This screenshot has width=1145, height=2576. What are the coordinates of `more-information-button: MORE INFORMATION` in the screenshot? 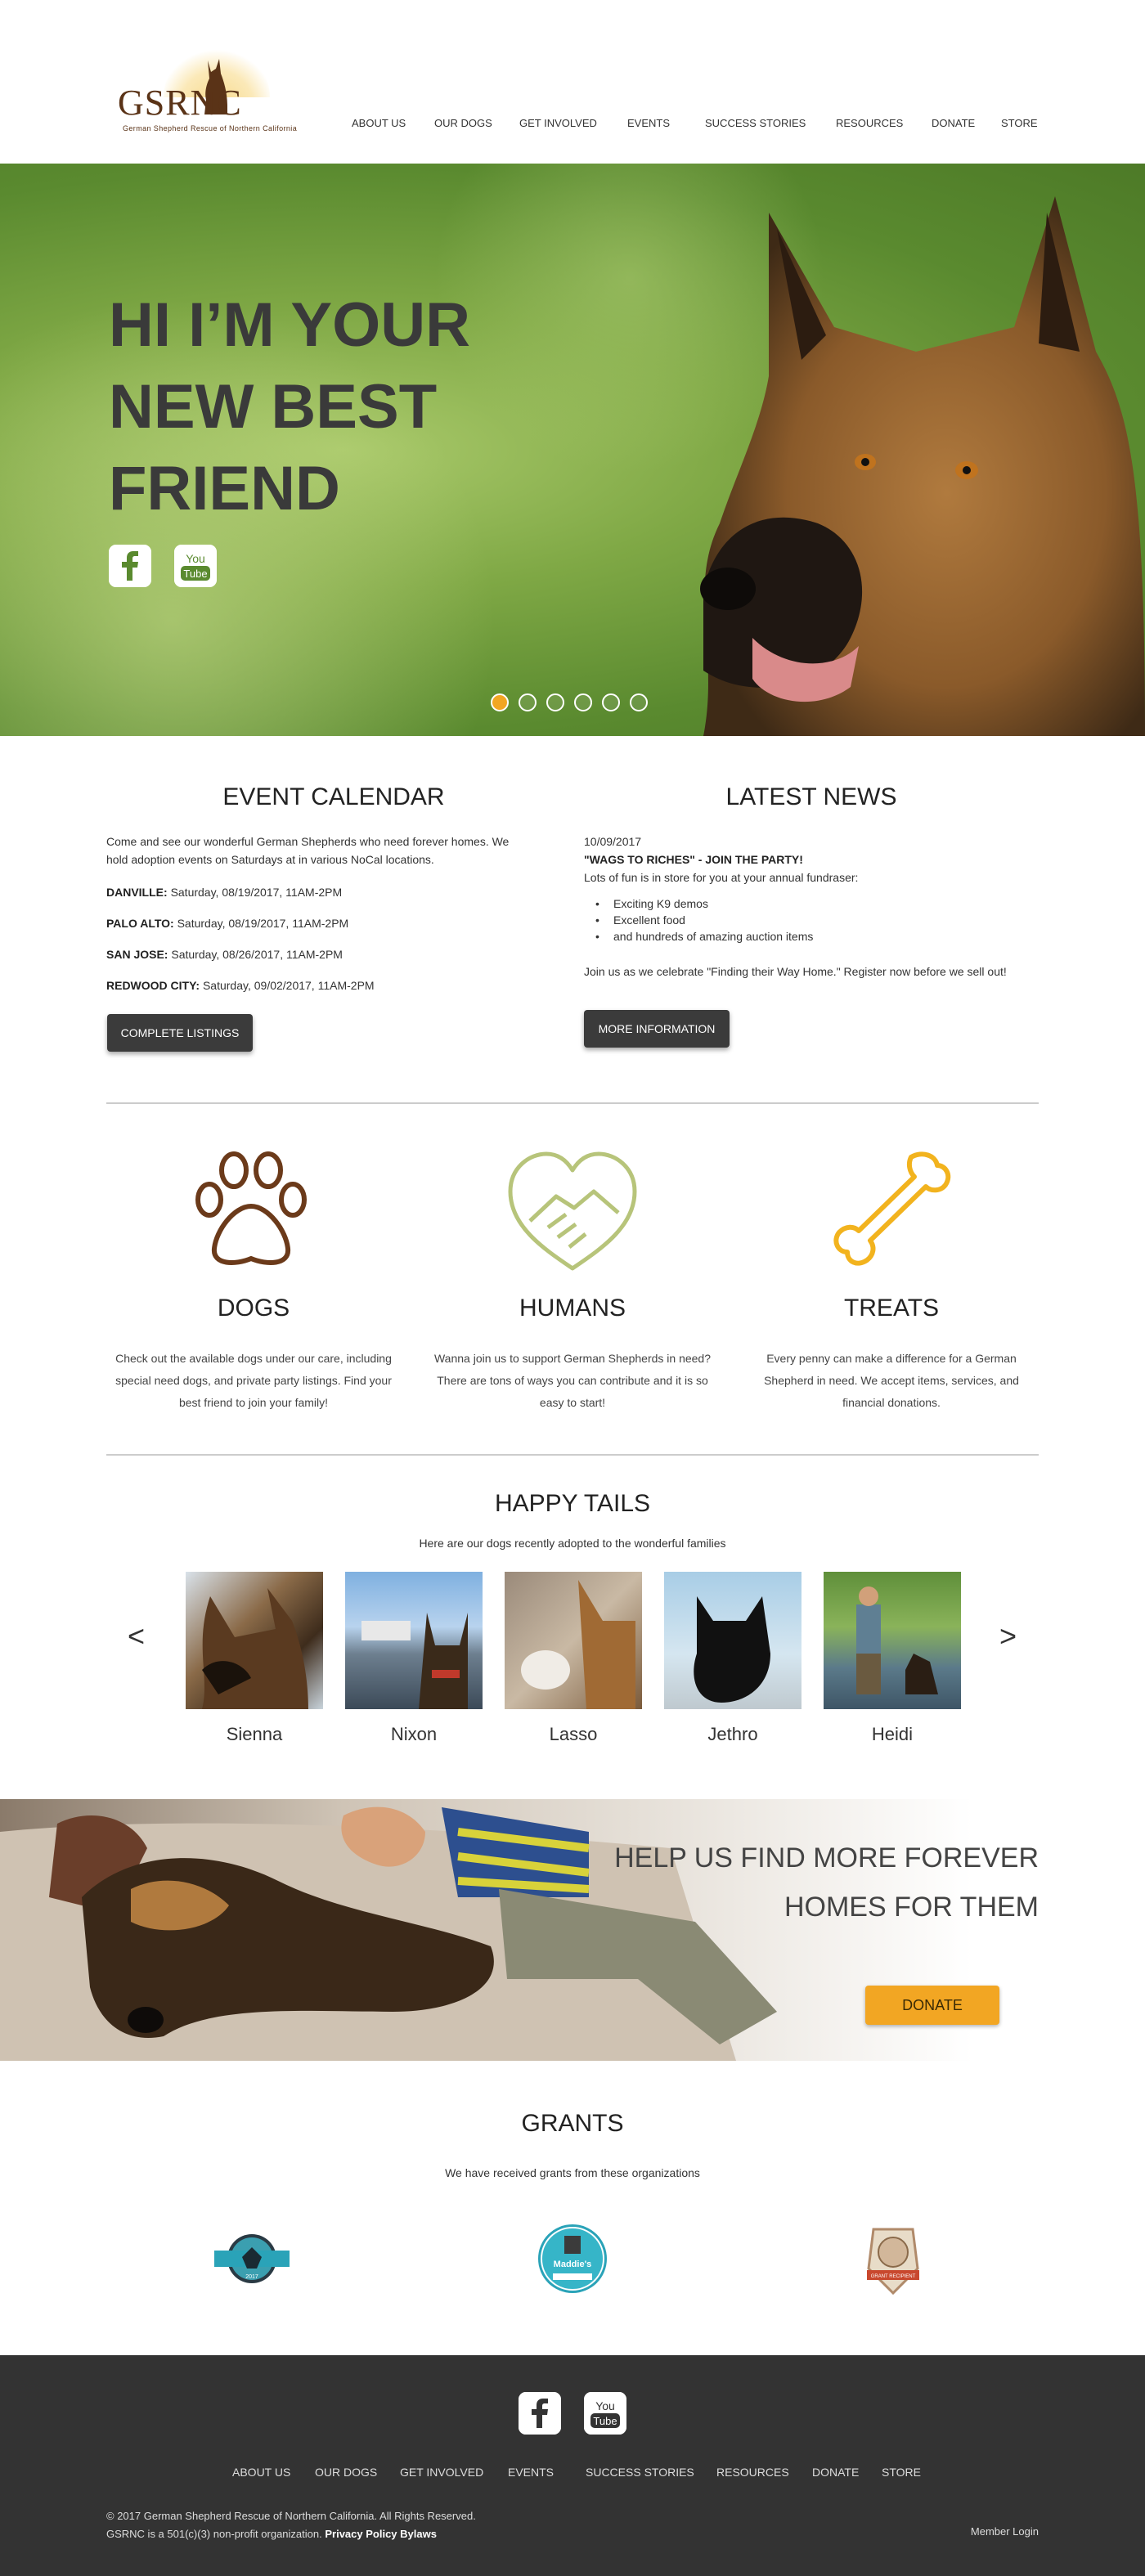 It's located at (657, 1029).